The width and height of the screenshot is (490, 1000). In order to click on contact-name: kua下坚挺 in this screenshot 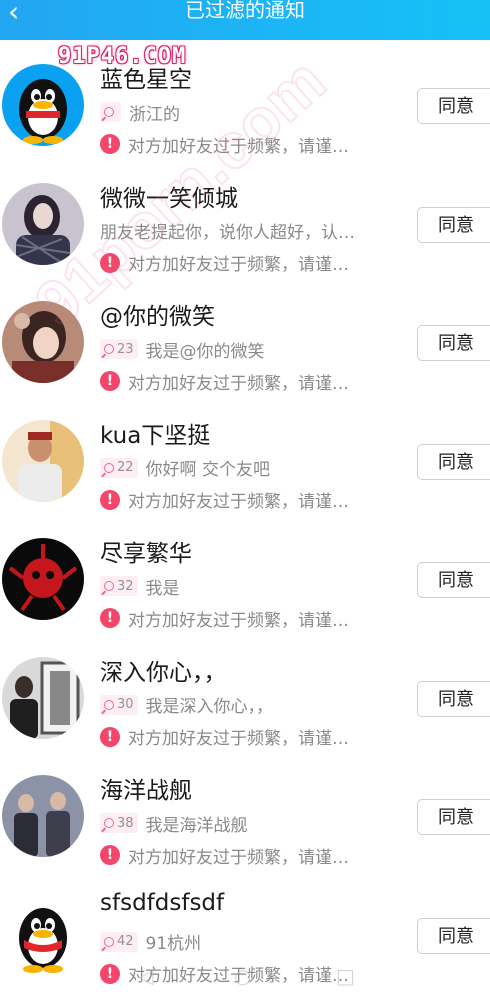, I will do `click(155, 435)`.